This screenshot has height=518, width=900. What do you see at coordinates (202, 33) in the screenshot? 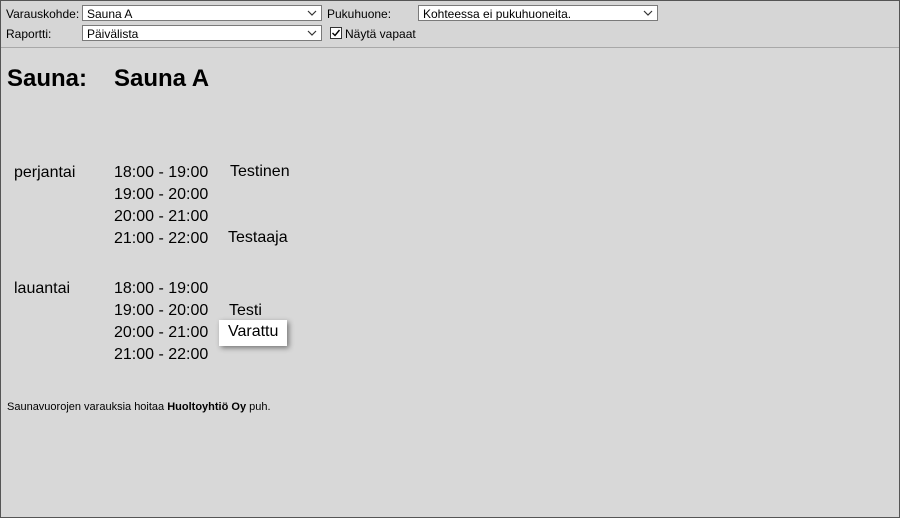
I see `raportti-select: Päivälista` at bounding box center [202, 33].